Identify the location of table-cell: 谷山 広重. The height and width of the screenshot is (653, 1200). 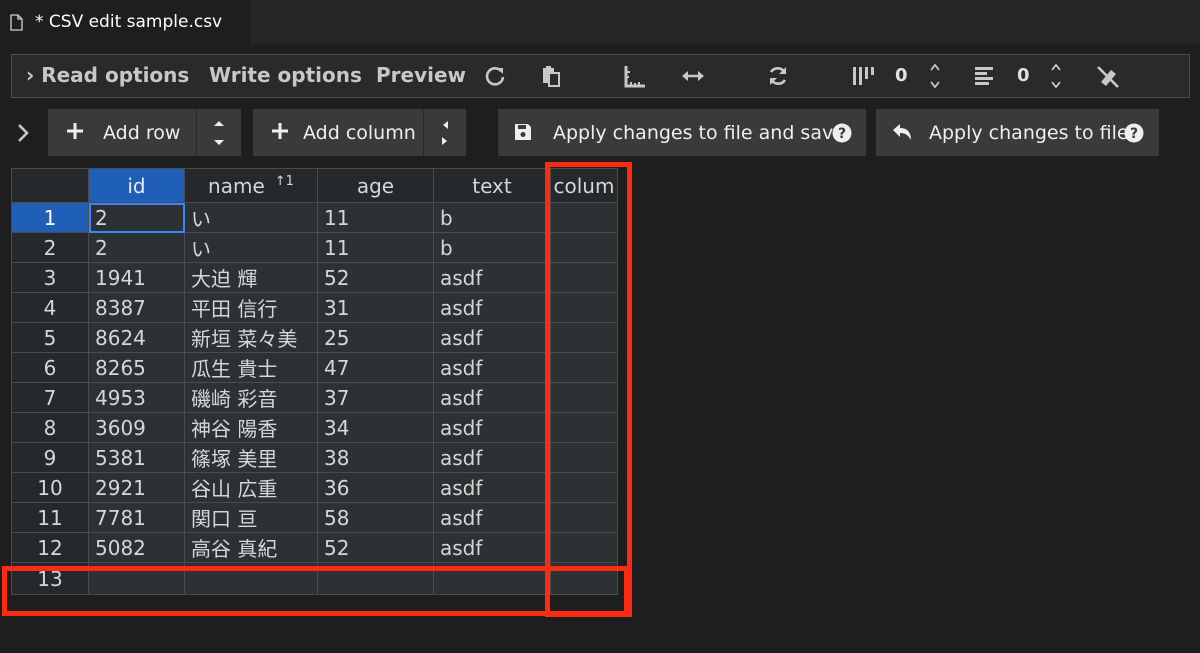
(251, 487).